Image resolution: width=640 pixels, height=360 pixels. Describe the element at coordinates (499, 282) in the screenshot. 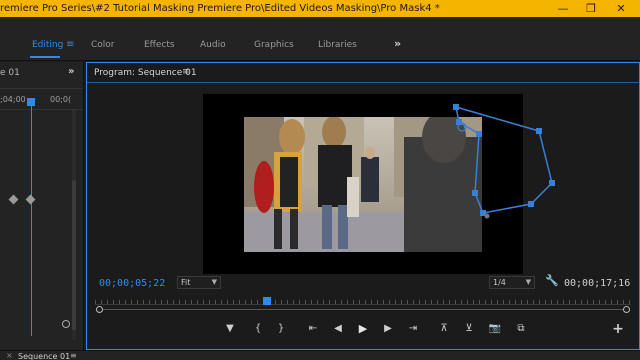

I see `playback-resolution-value: 1/4` at that location.